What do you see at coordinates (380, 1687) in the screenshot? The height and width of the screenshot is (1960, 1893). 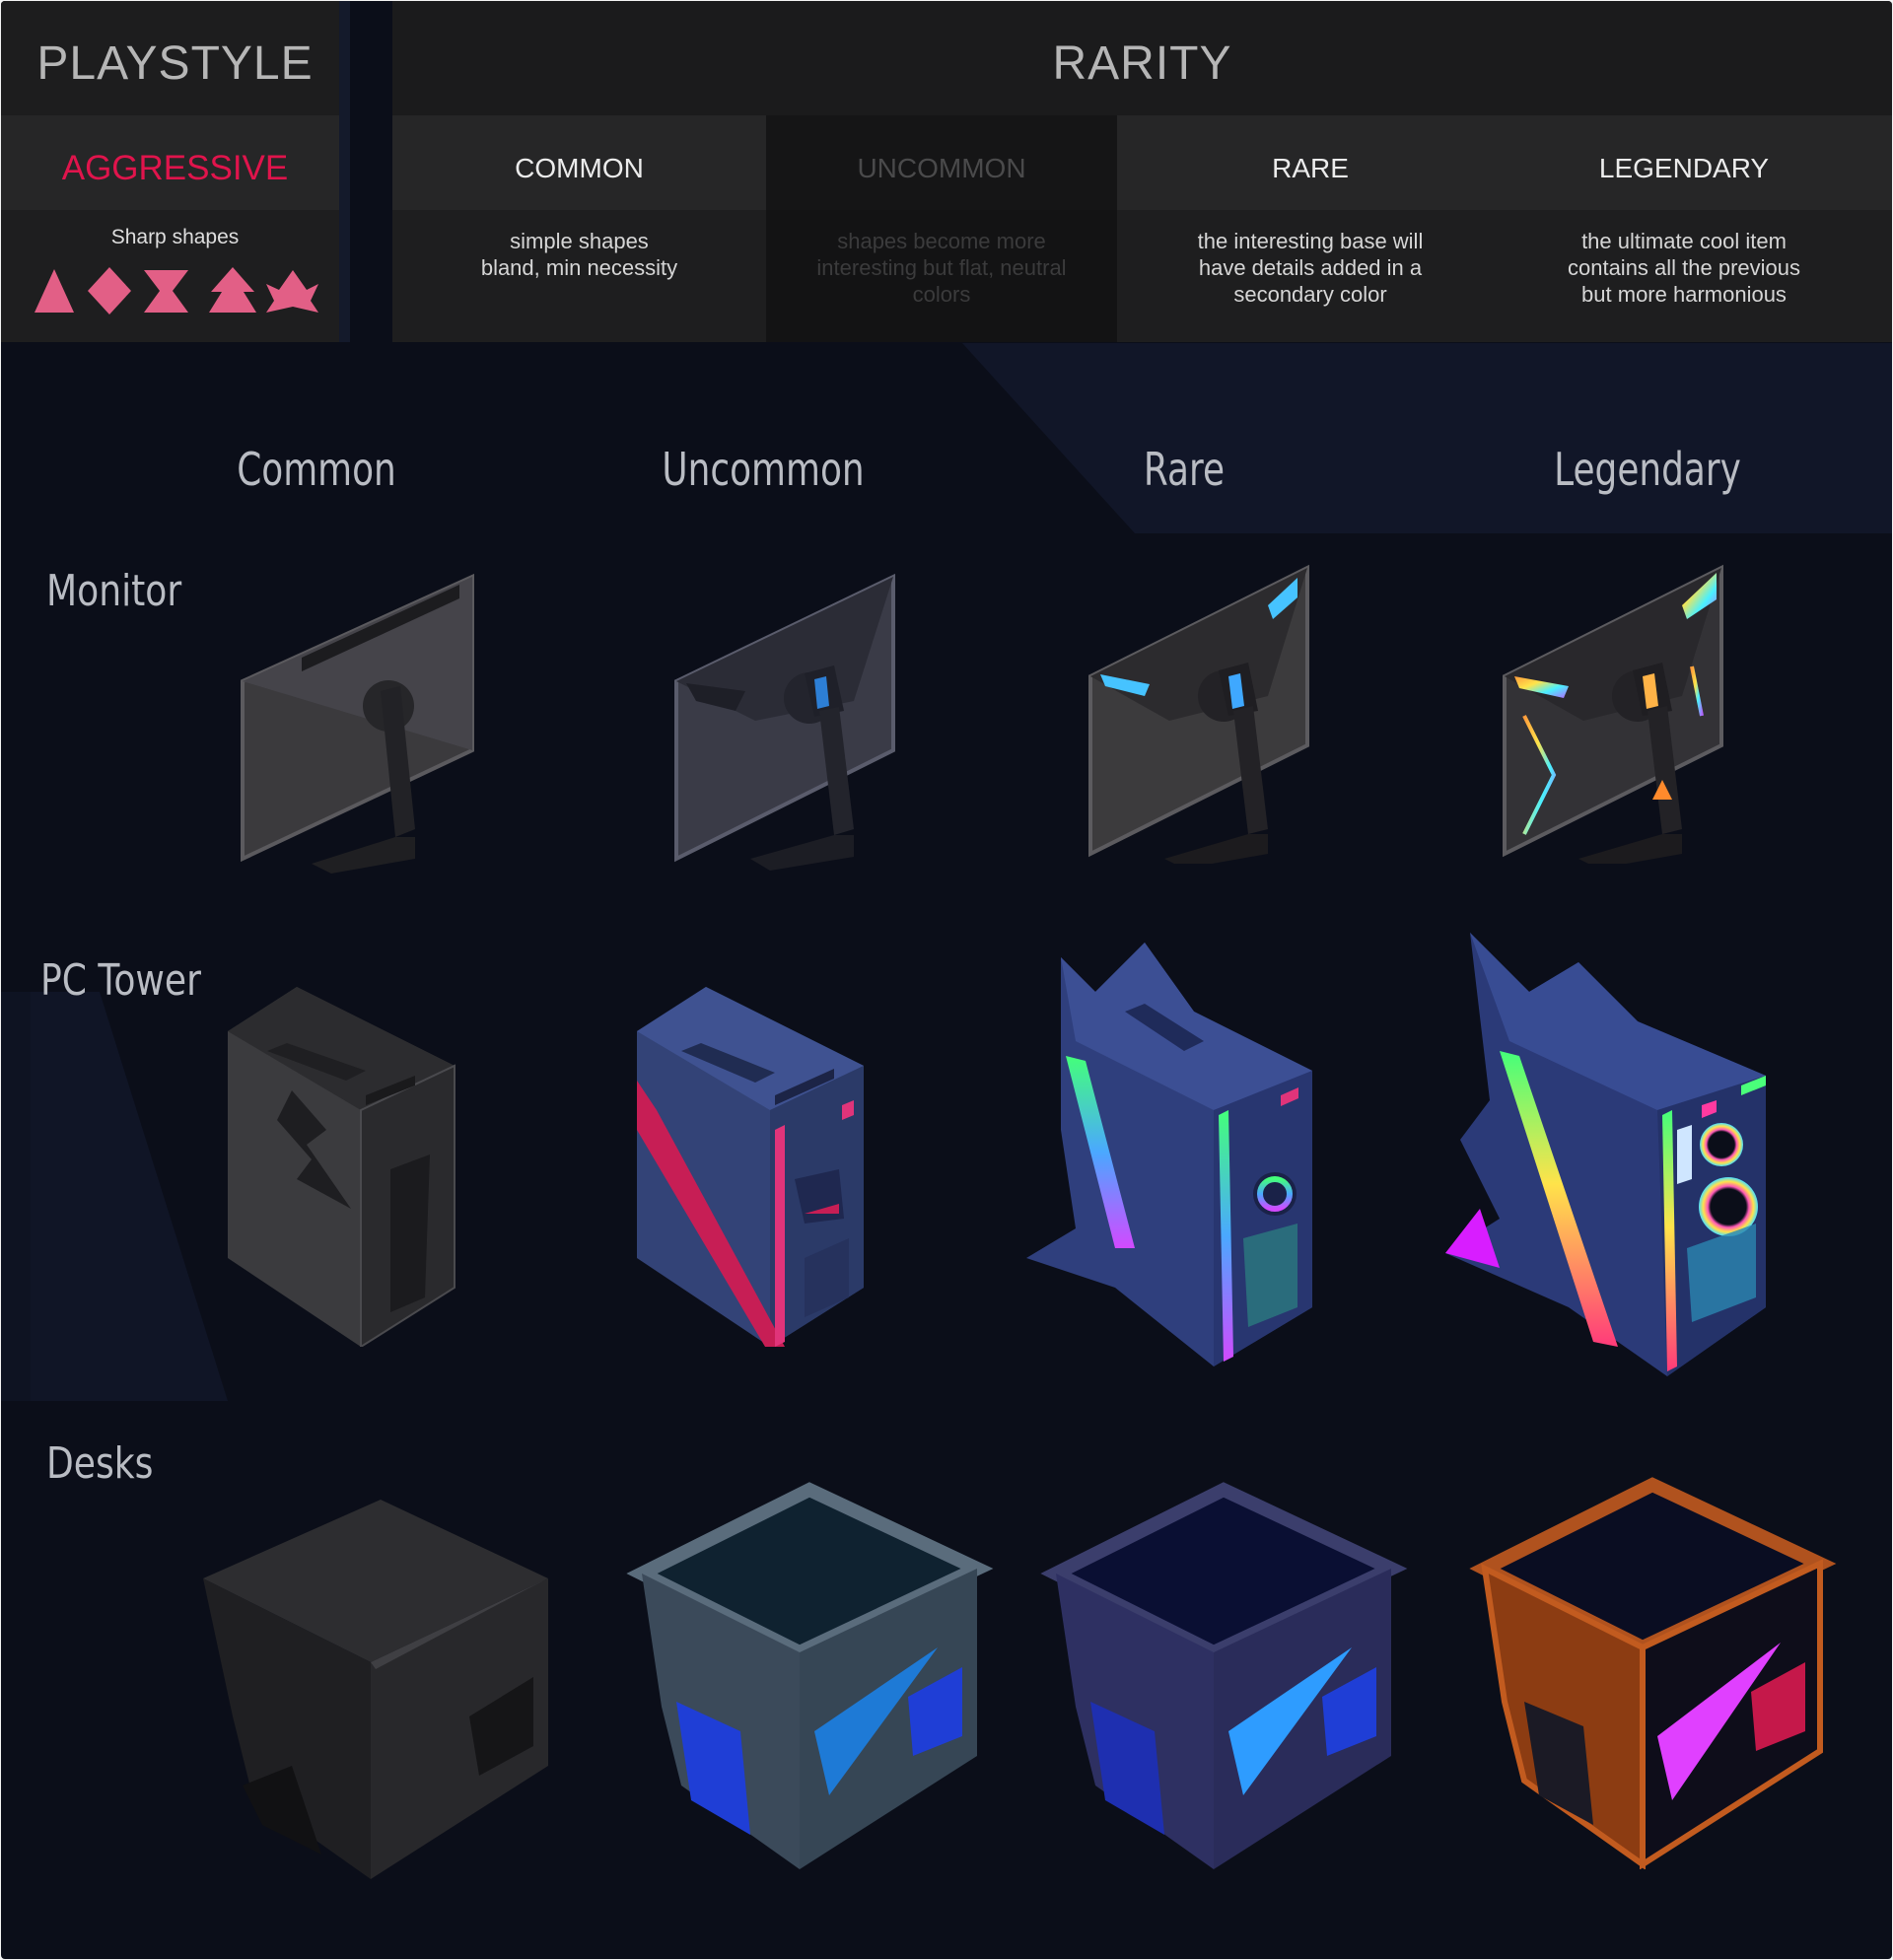 I see `desk-common` at bounding box center [380, 1687].